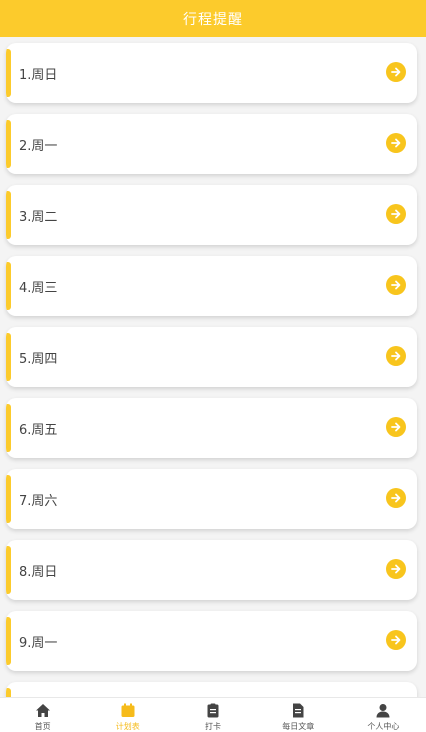 This screenshot has height=732, width=426. Describe the element at coordinates (211, 144) in the screenshot. I see `day-card: 2.周一` at that location.